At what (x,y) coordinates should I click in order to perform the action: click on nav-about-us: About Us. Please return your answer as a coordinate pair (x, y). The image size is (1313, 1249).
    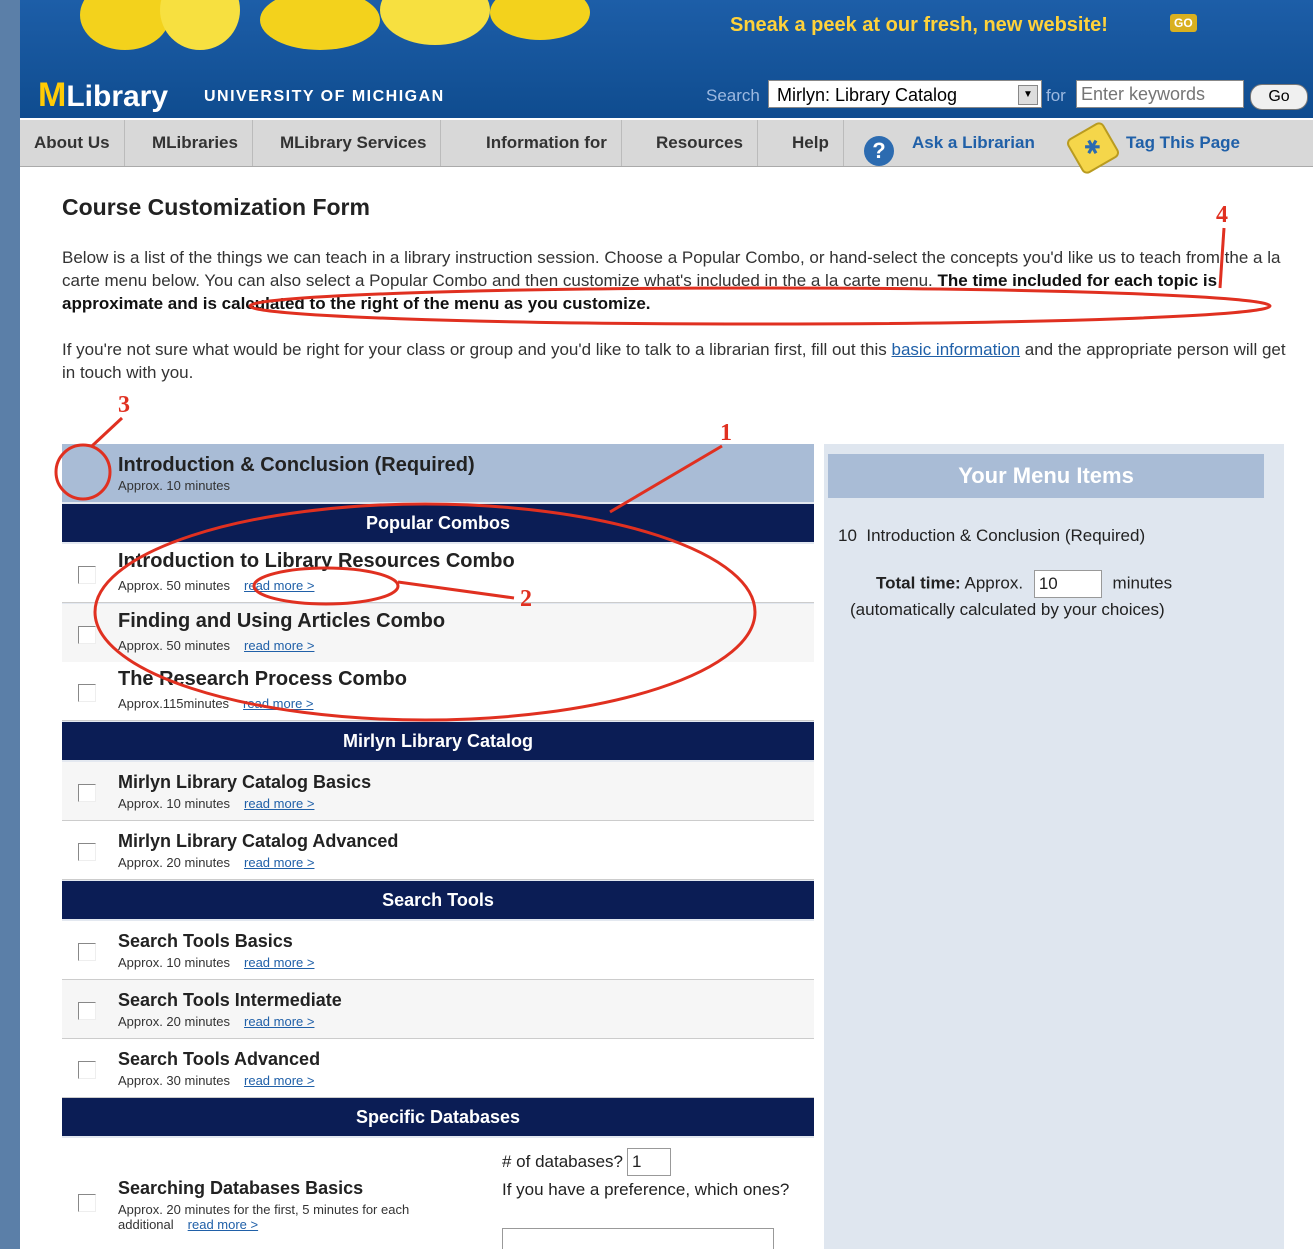
    Looking at the image, I should click on (72, 143).